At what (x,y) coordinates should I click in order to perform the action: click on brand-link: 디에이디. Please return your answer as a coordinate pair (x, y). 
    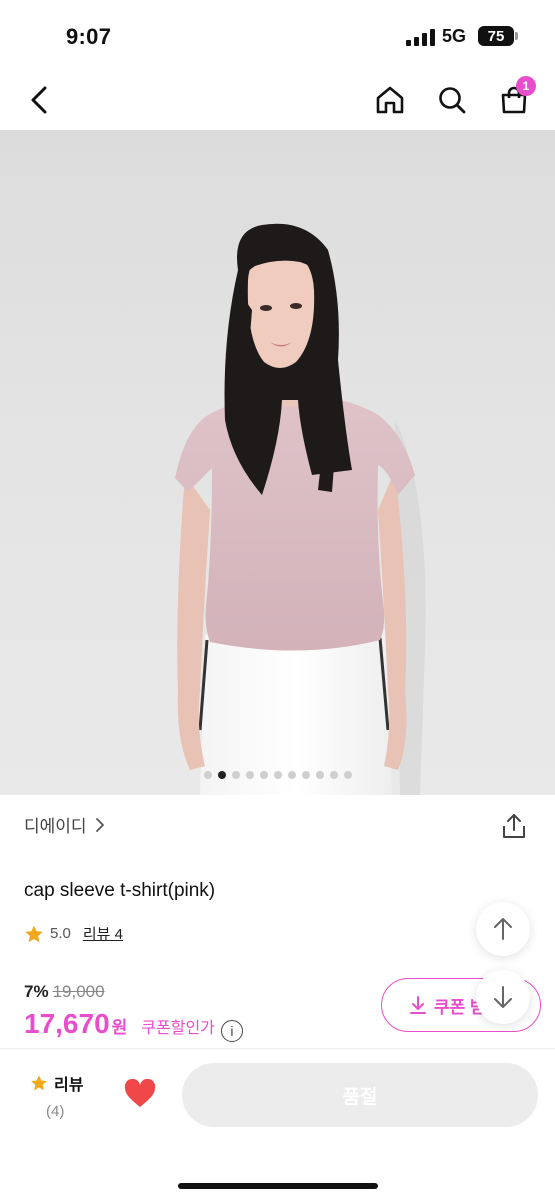
    Looking at the image, I should click on (64, 824).